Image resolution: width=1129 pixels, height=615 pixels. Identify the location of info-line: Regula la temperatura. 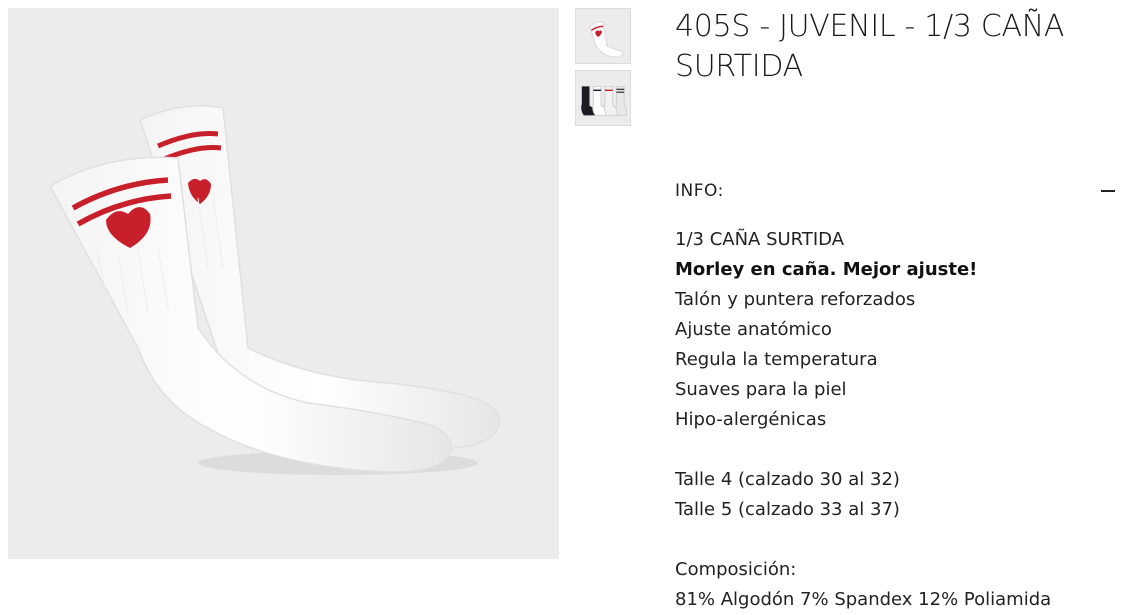
(776, 359).